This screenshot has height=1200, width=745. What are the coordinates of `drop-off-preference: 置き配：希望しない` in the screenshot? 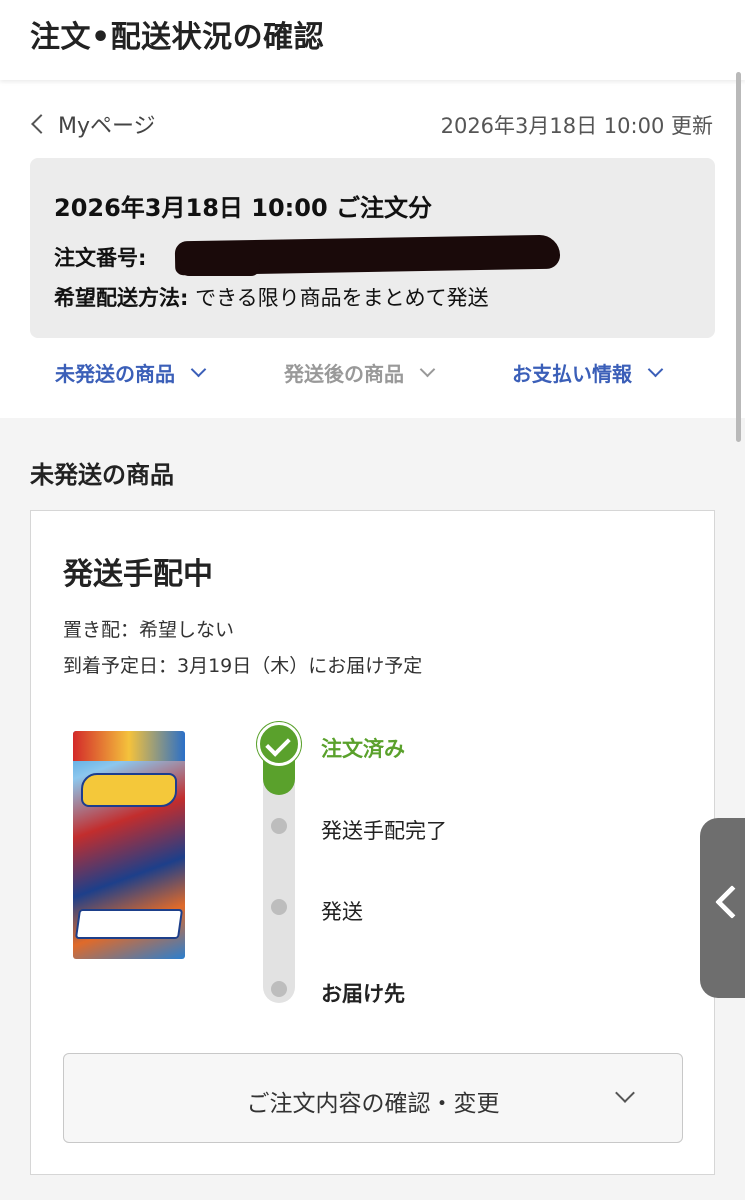 It's located at (149, 630).